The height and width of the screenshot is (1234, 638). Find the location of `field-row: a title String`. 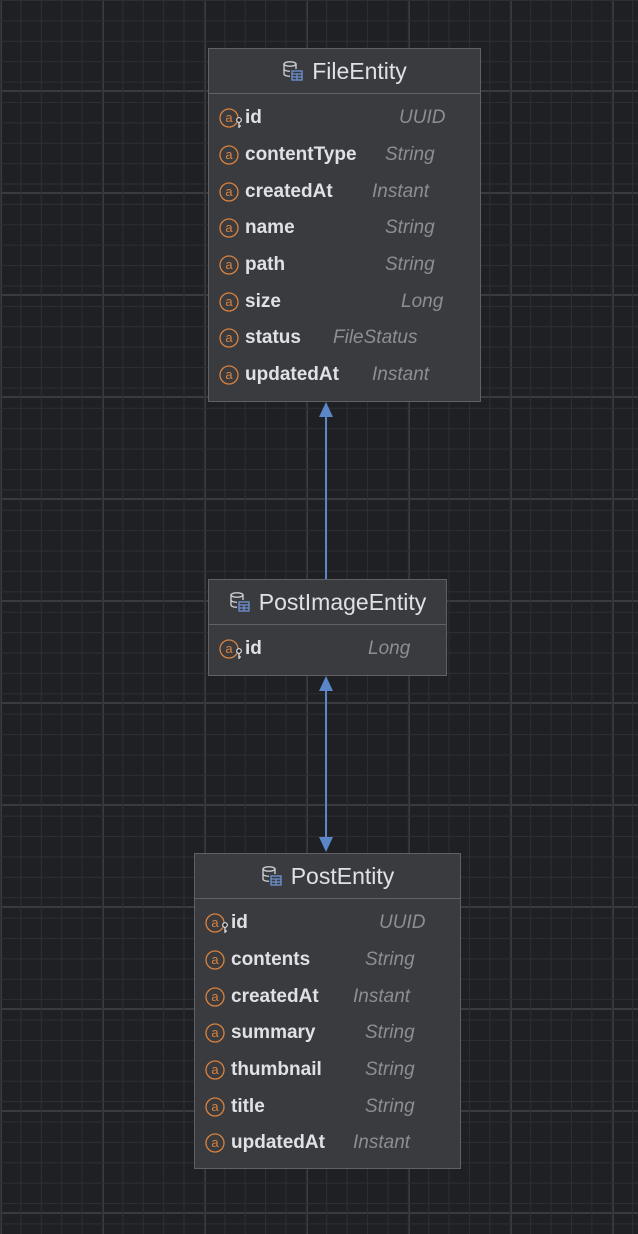

field-row: a title String is located at coordinates (327, 1106).